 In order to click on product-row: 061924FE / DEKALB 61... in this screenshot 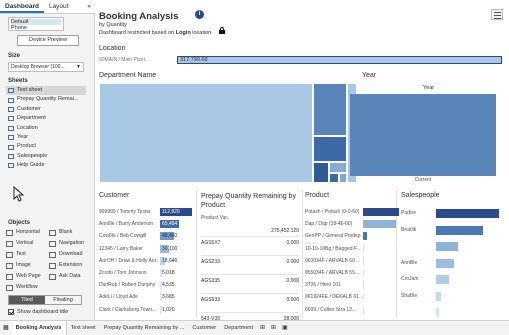, I will do `click(350, 297)`.